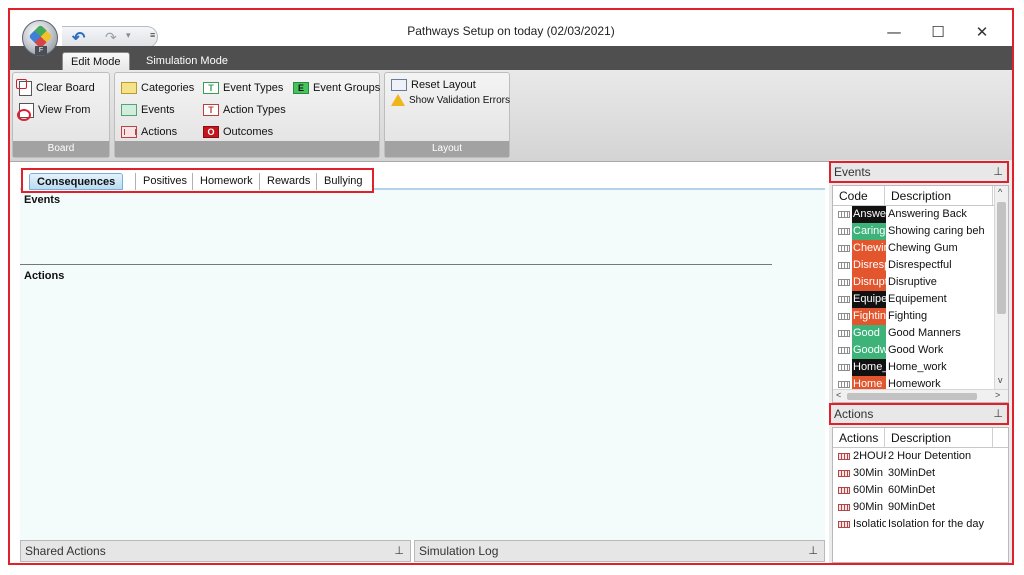 The height and width of the screenshot is (575, 1024). Describe the element at coordinates (450, 100) in the screenshot. I see `show-validation-errors-button: Show Validation Errors` at that location.